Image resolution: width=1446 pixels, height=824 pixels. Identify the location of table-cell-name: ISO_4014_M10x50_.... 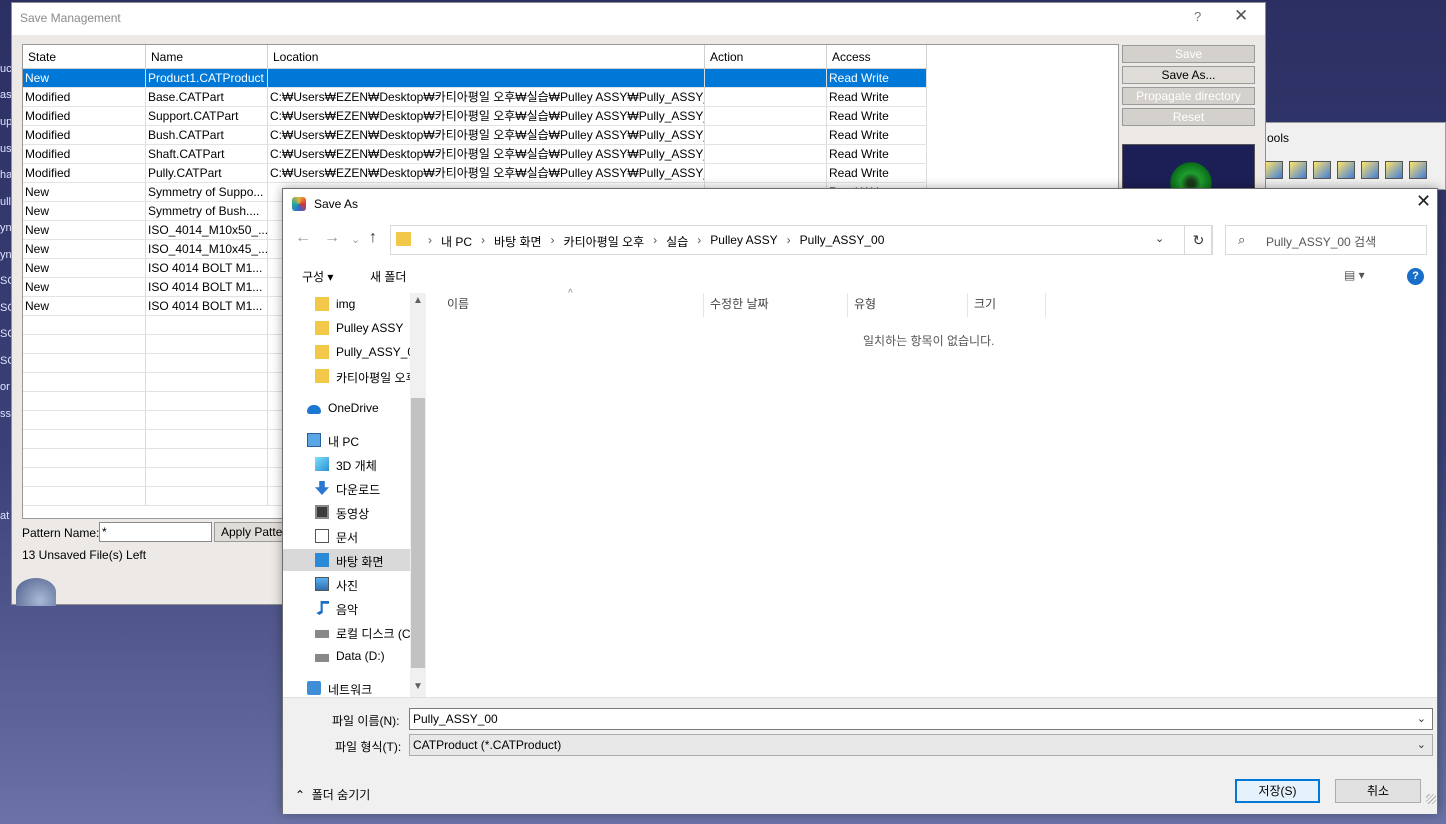
(207, 230).